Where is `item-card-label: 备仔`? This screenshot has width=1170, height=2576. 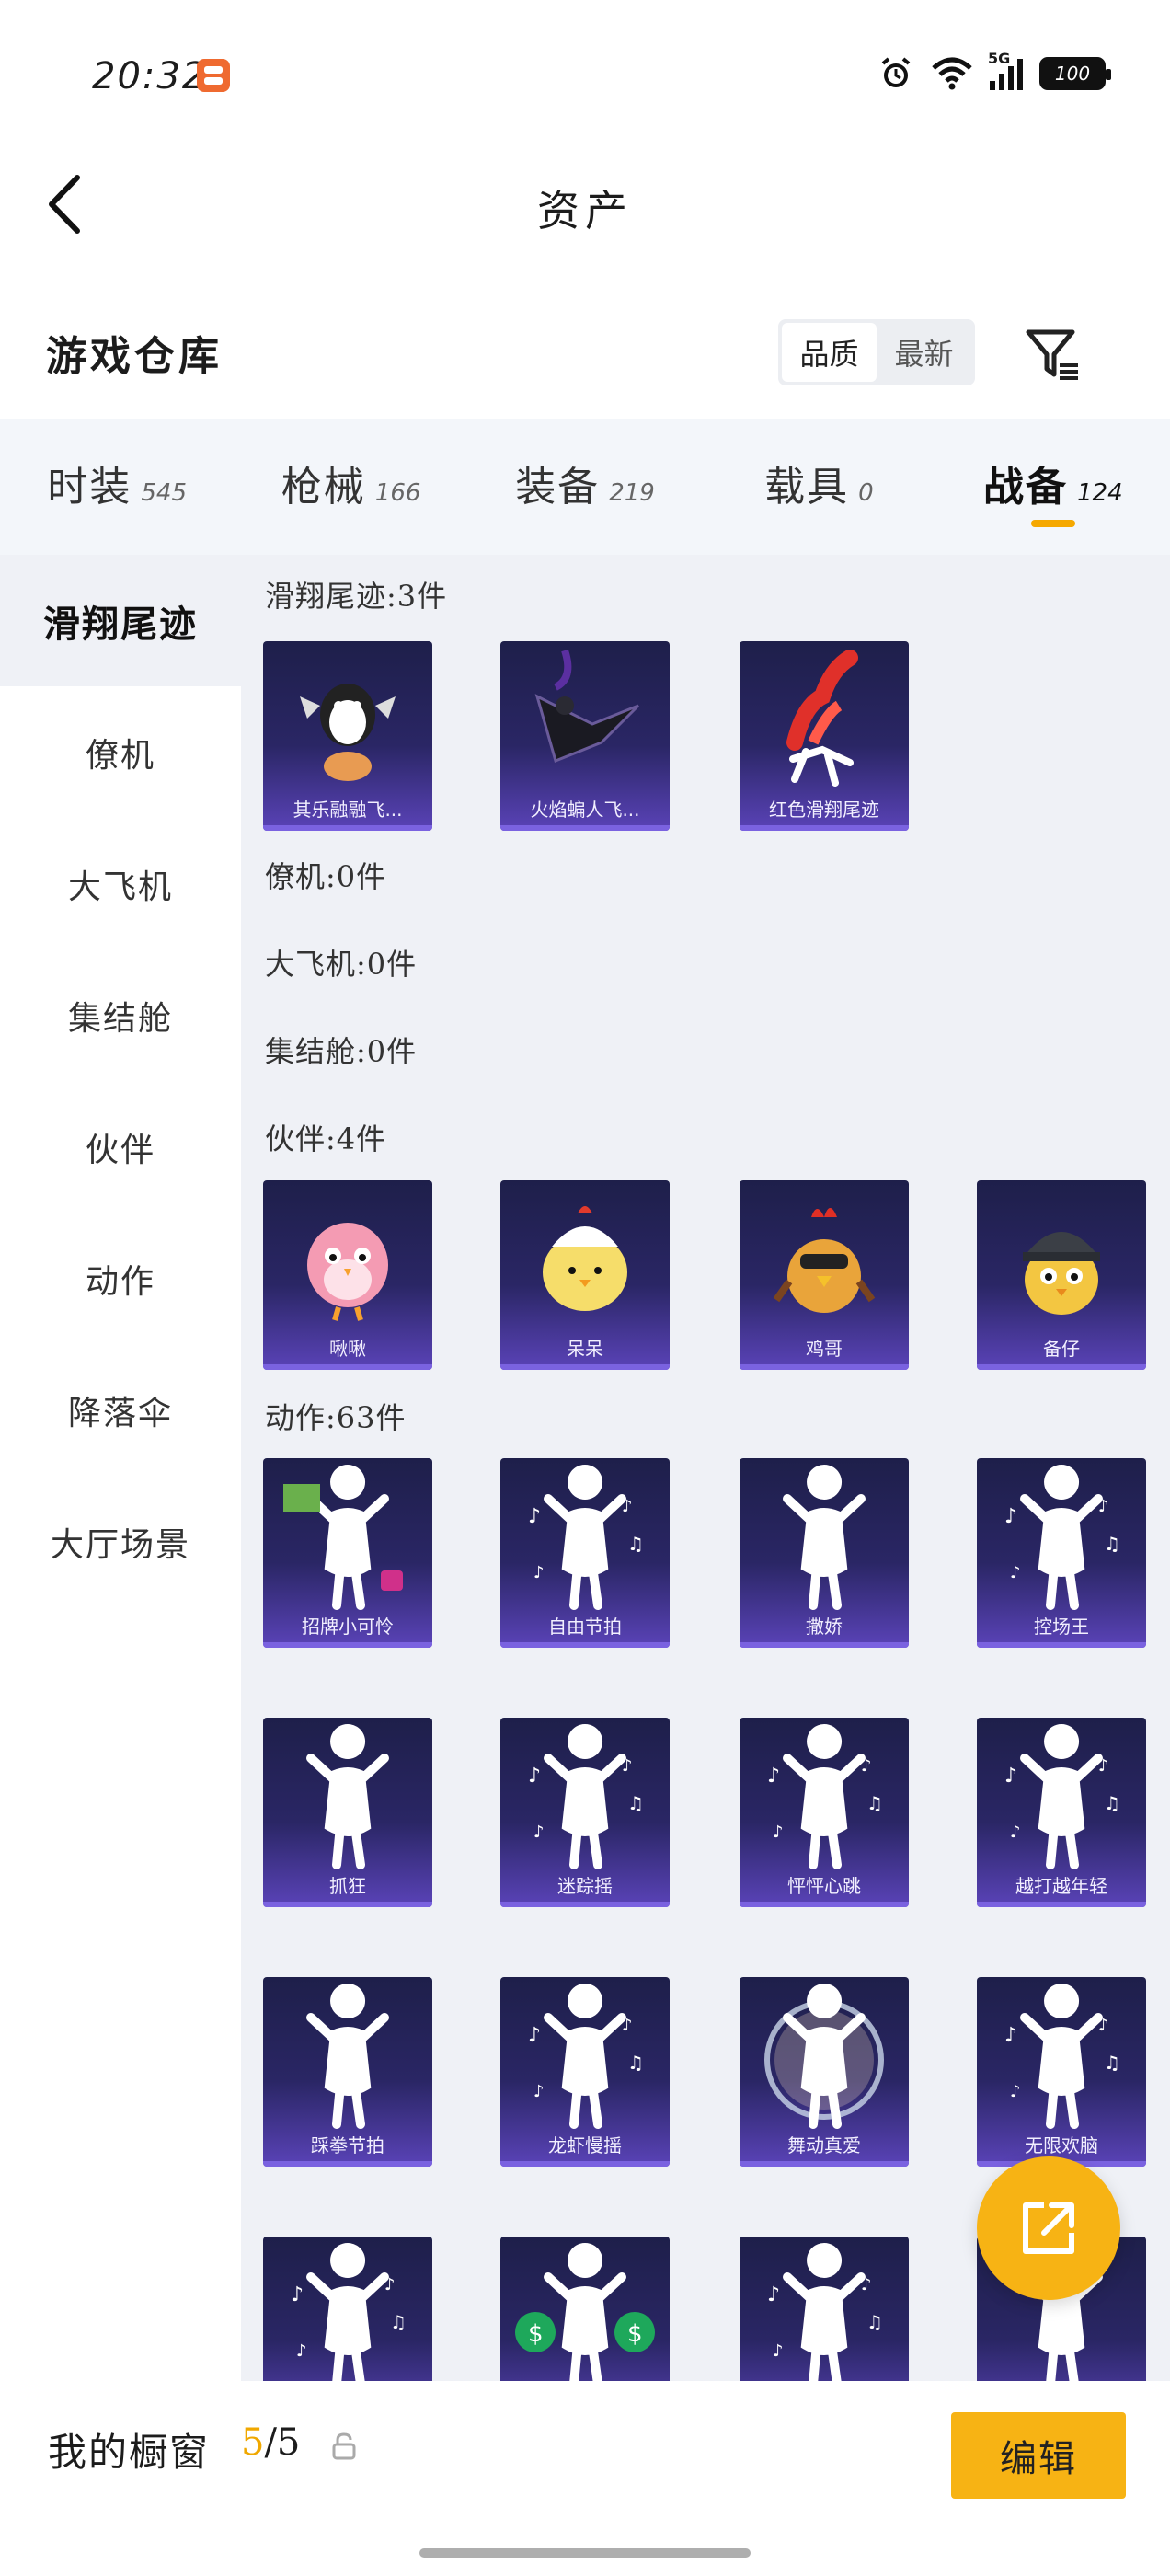
item-card-label: 备仔 is located at coordinates (1061, 1349).